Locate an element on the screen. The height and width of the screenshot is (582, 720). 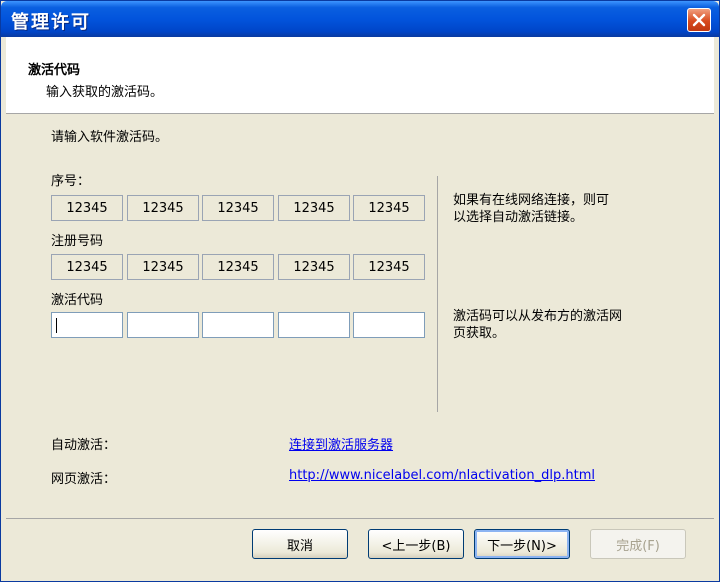
online-note-line-2: 以选择自动激活链接。 is located at coordinates (518, 217).